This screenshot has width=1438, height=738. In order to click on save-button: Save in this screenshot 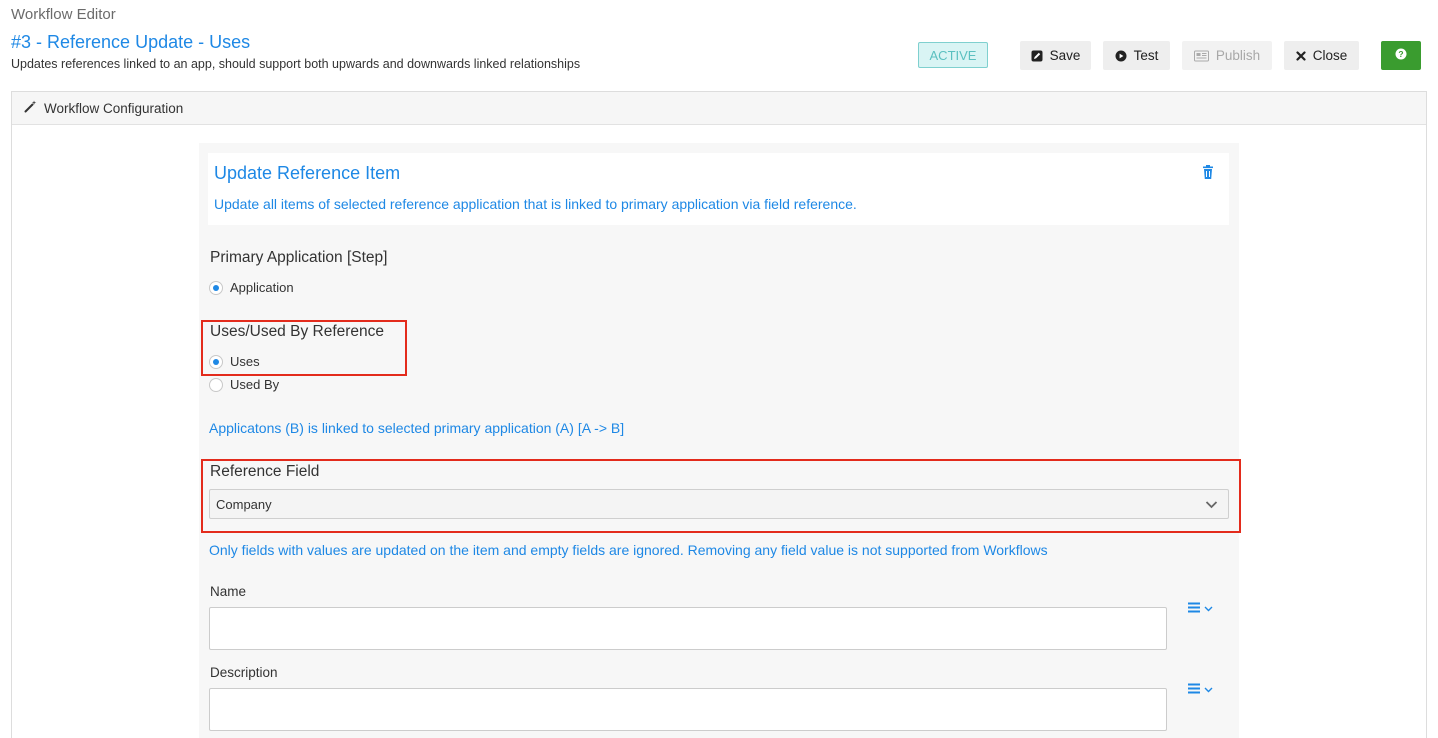, I will do `click(1055, 55)`.